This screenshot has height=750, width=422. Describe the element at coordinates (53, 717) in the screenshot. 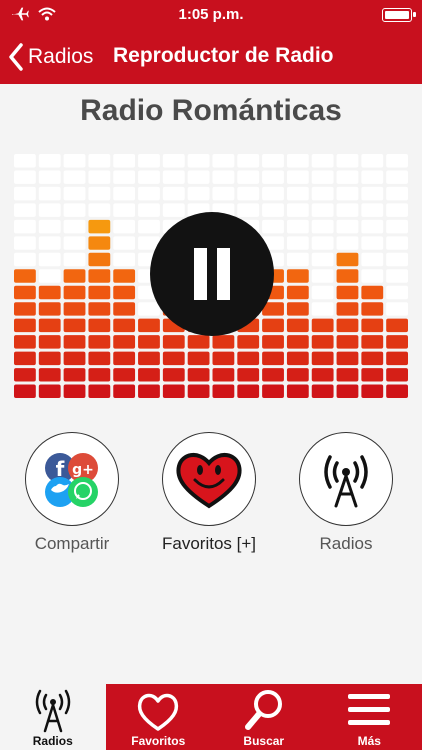

I see `tab-radios: Radios` at that location.